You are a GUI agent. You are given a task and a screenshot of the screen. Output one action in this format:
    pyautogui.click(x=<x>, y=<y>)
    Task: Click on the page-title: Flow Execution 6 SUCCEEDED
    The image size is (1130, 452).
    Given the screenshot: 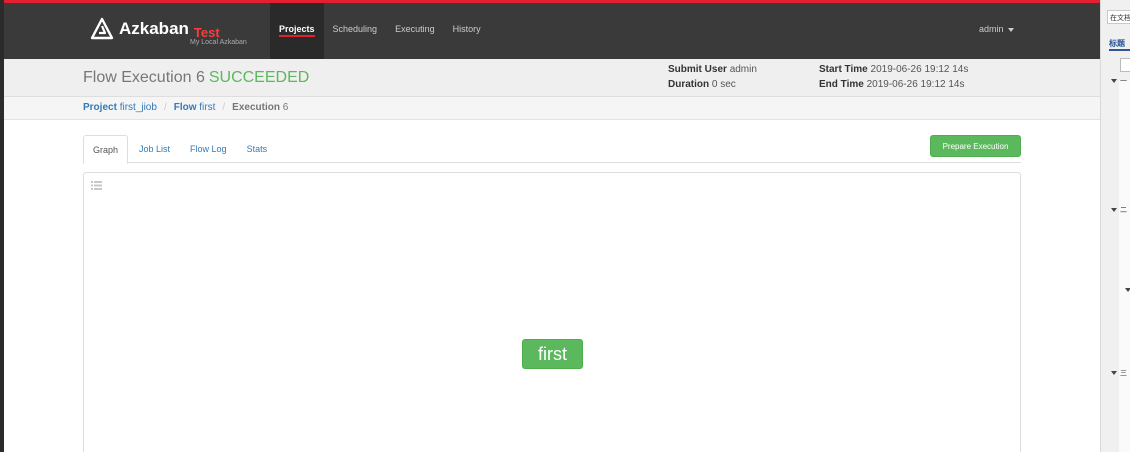 What is the action you would take?
    pyautogui.click(x=196, y=78)
    